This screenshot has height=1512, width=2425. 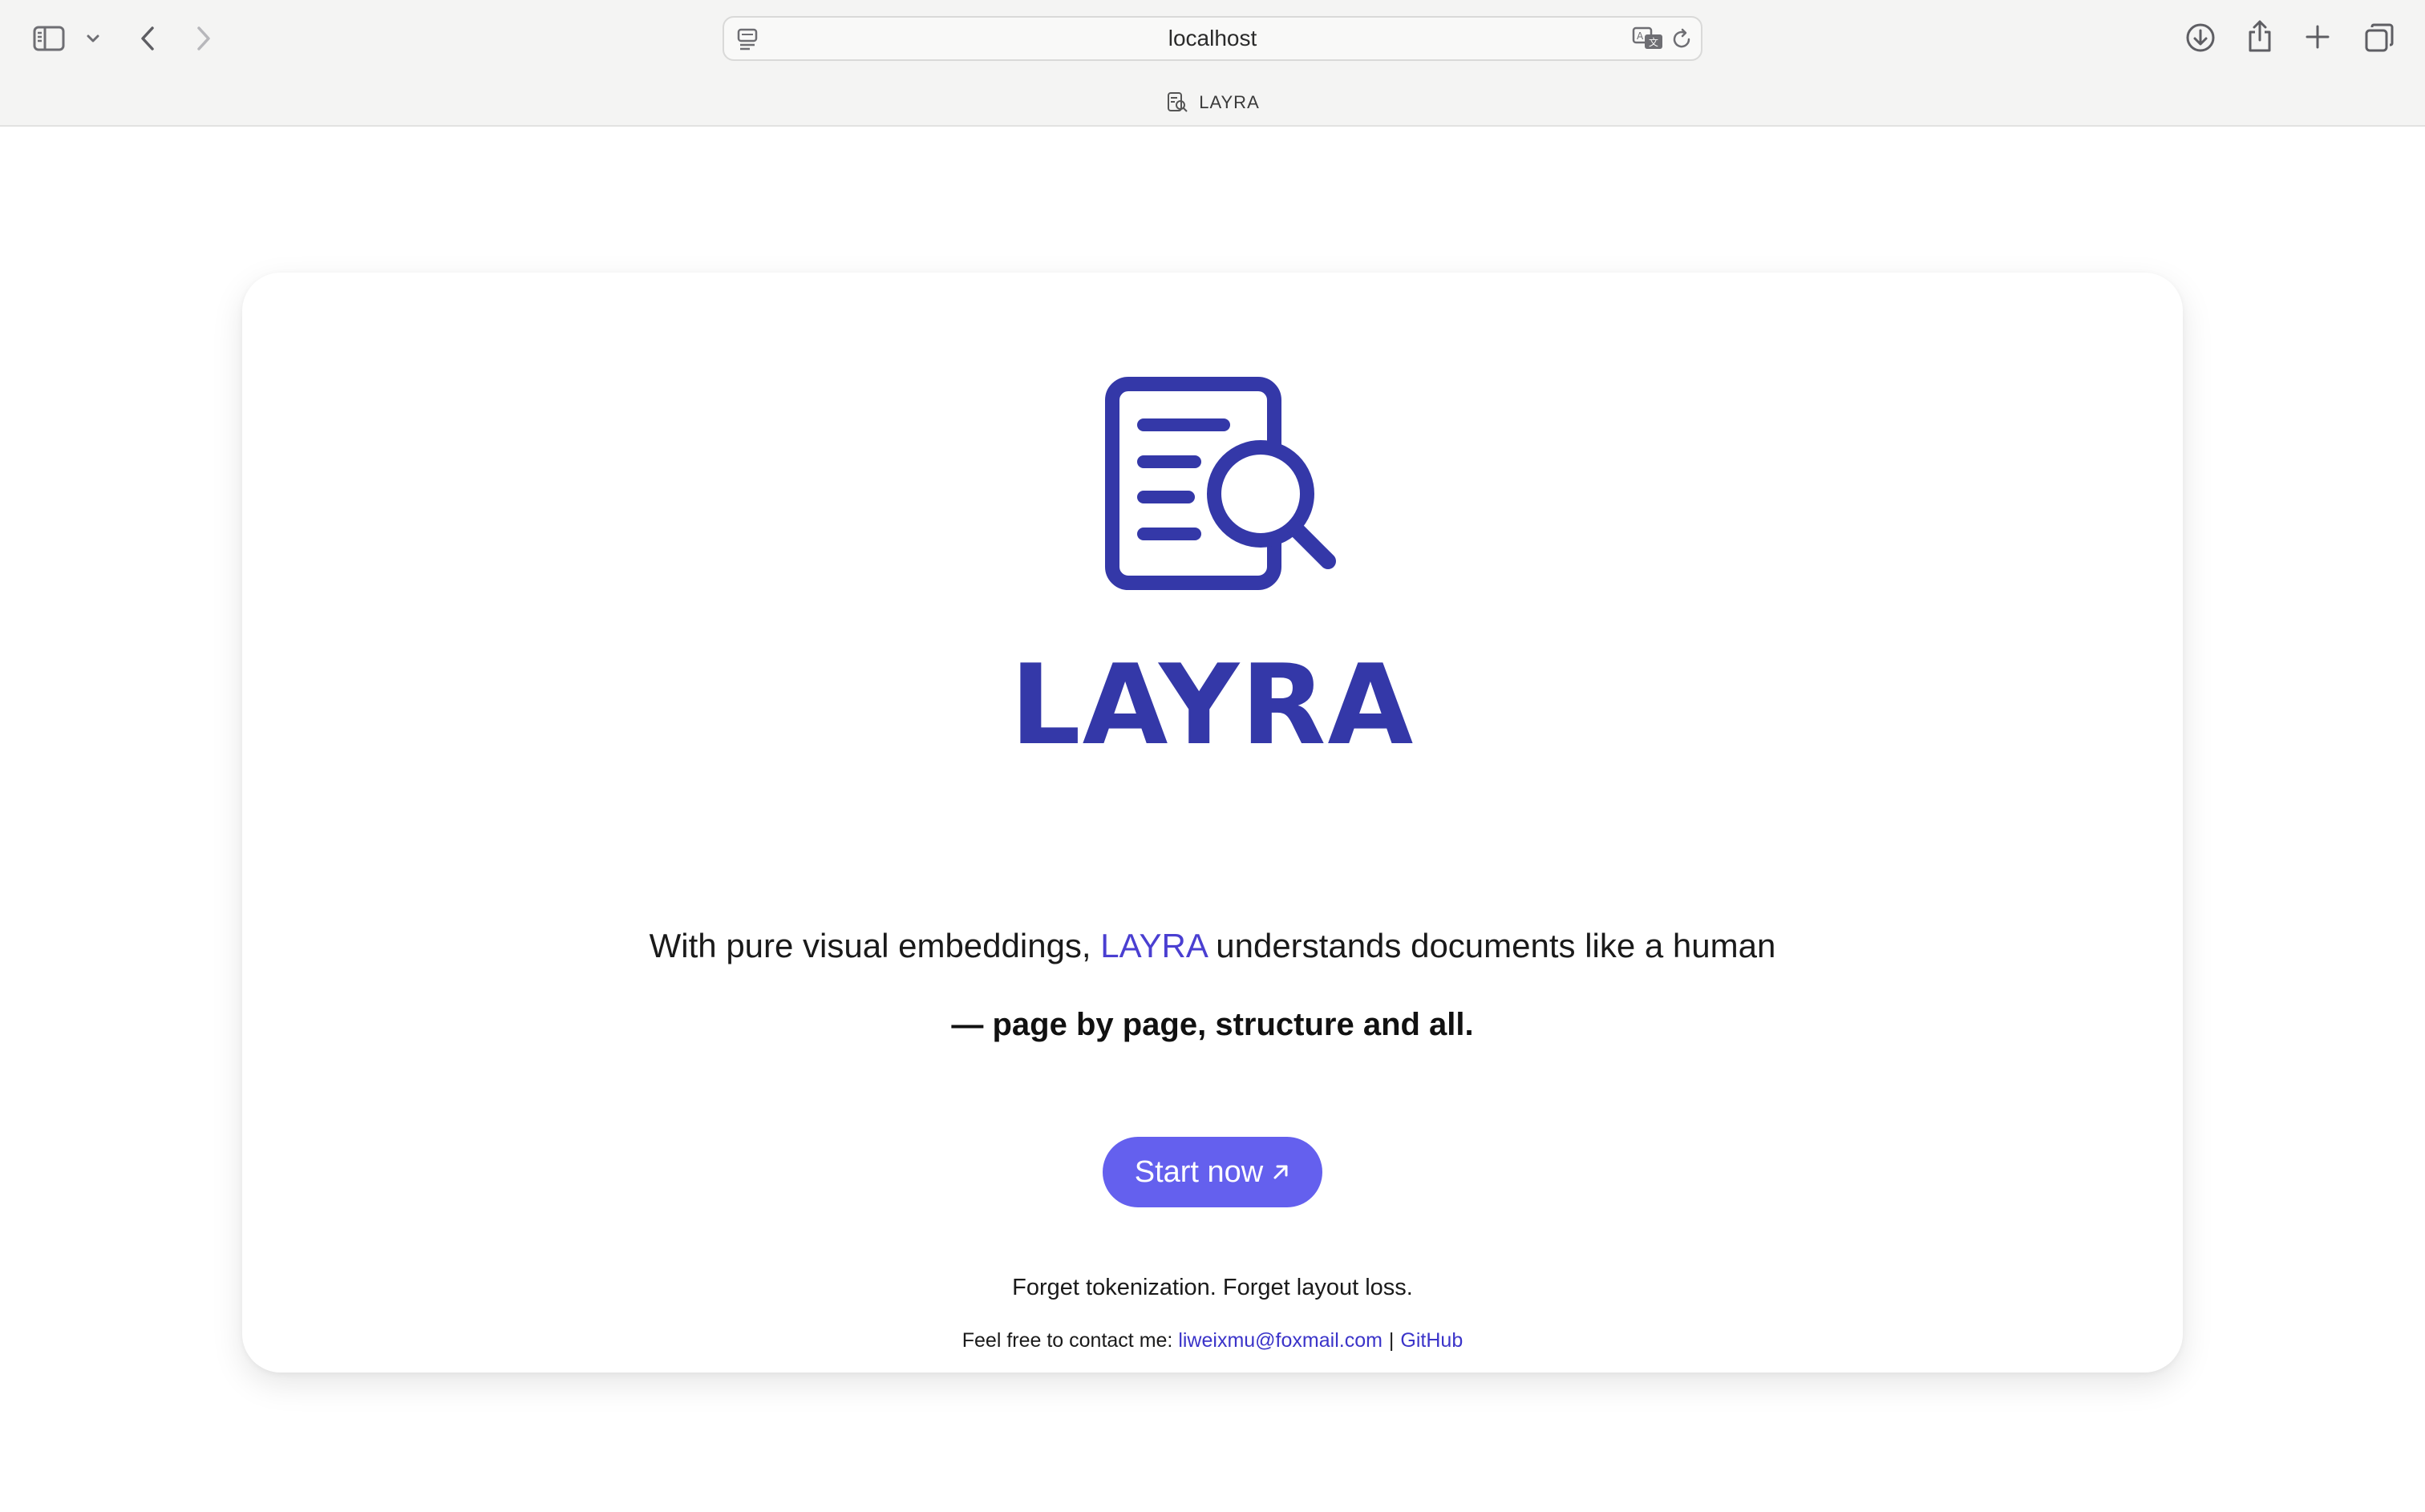 I want to click on tab-overview-icon, so click(x=2379, y=37).